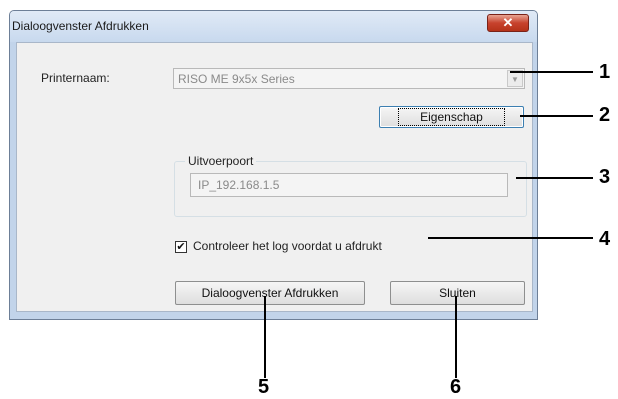  What do you see at coordinates (605, 72) in the screenshot?
I see `callout-number-1: 1` at bounding box center [605, 72].